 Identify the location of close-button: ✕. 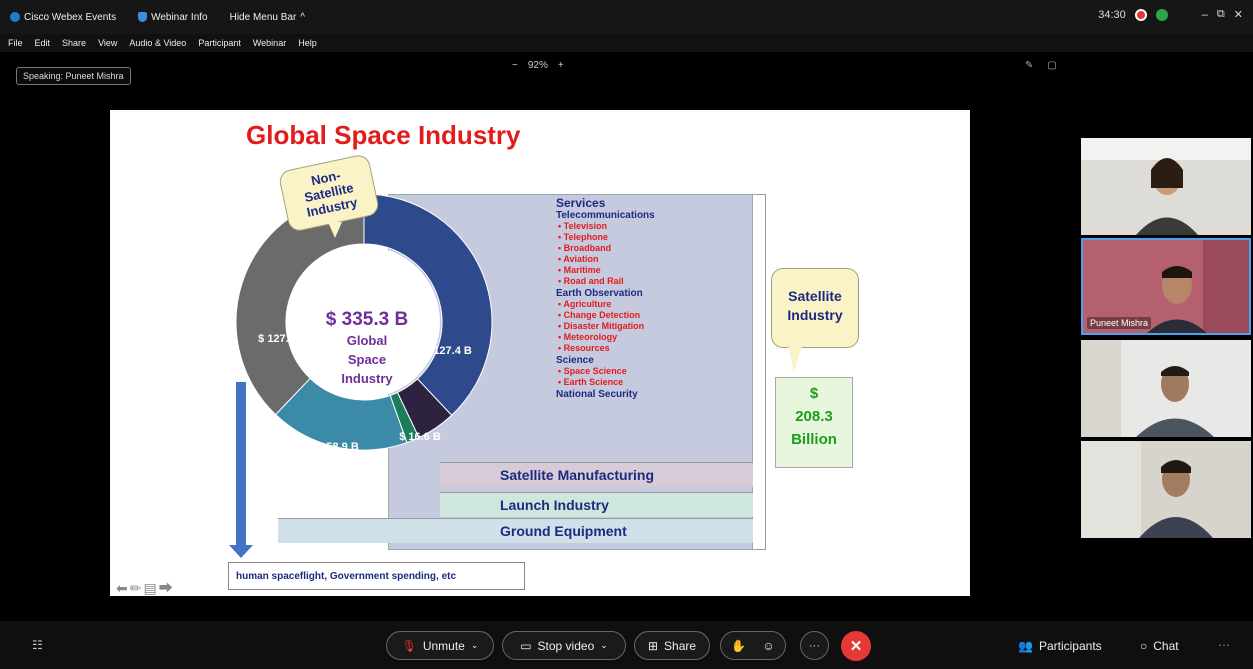
(1238, 14).